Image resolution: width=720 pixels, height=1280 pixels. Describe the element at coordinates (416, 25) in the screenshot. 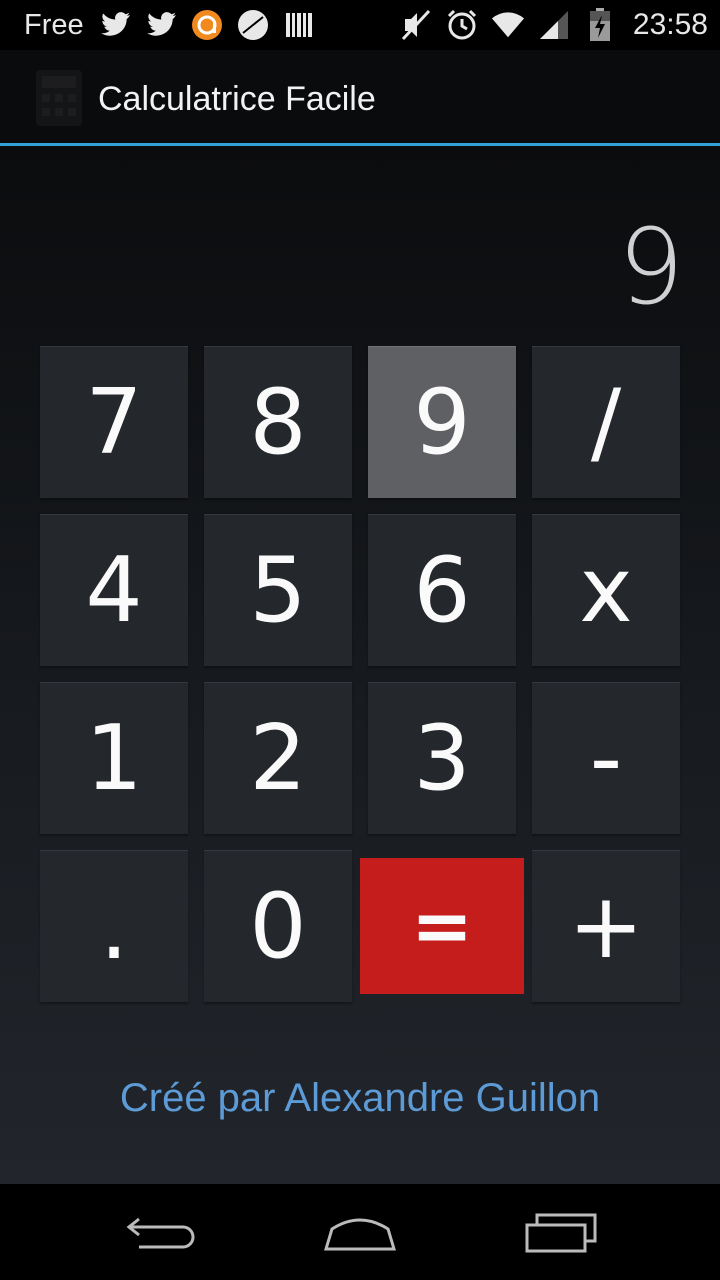

I see `mute-icon` at that location.